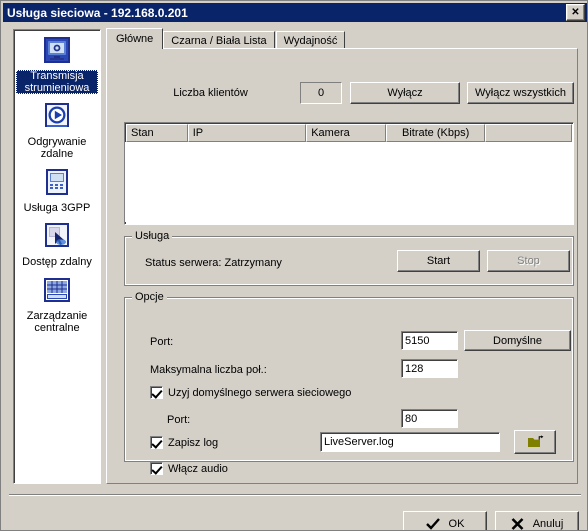 This screenshot has height=531, width=588. I want to click on client-count-value: 0, so click(321, 93).